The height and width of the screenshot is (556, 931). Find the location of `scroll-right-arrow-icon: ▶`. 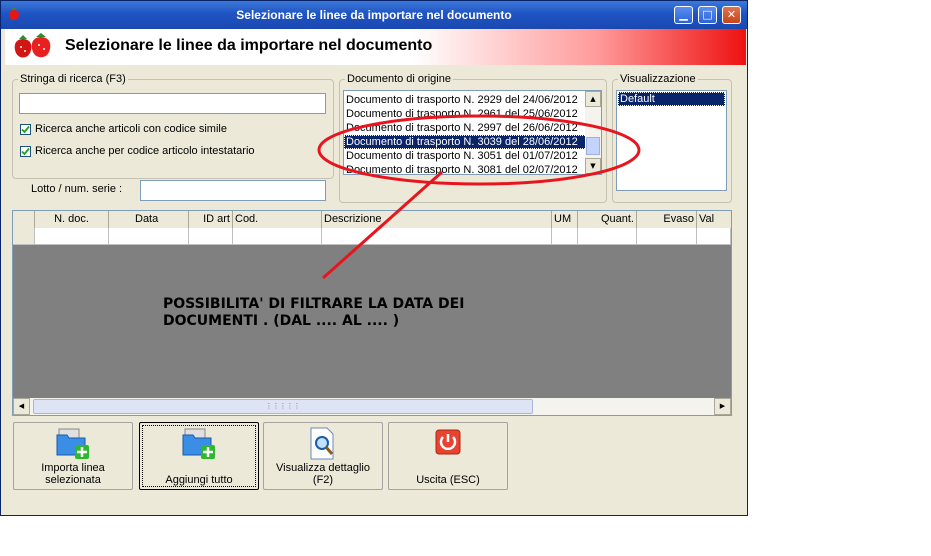

scroll-right-arrow-icon: ▶ is located at coordinates (722, 406).